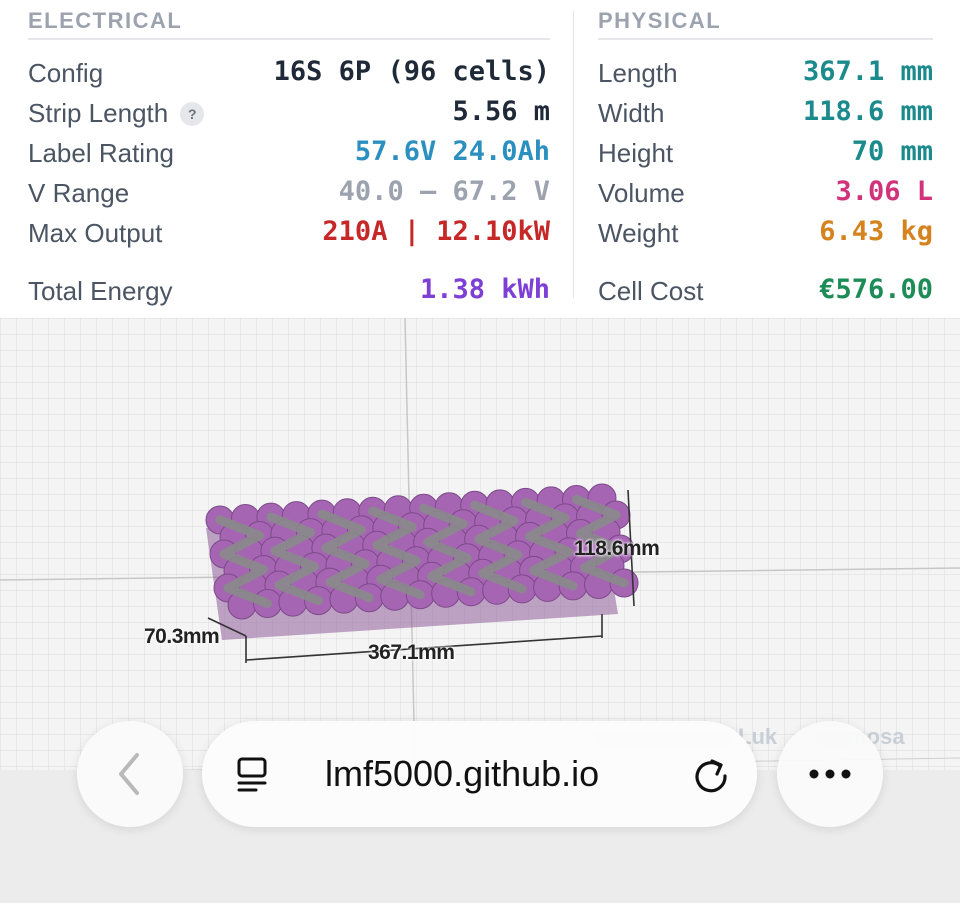 This screenshot has width=960, height=903. What do you see at coordinates (289, 290) in the screenshot?
I see `total-energy-row: Total Energy 1.38 kWh` at bounding box center [289, 290].